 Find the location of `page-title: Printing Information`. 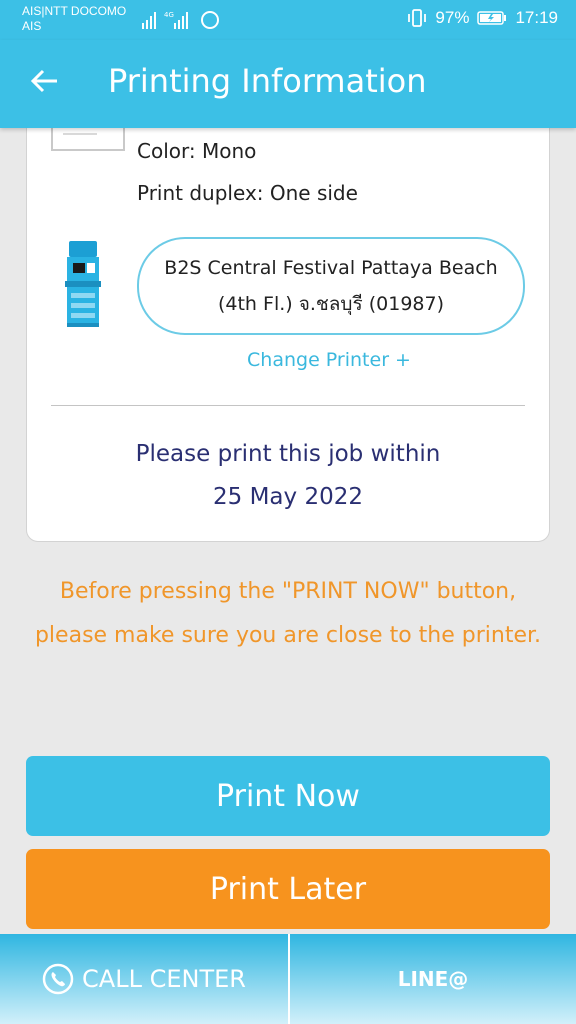

page-title: Printing Information is located at coordinates (267, 81).